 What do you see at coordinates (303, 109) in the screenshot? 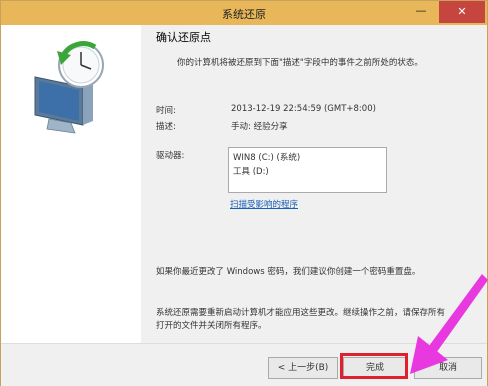
I see `time-value: 2013-12-19 22:54:59 (GMT+8:00)` at bounding box center [303, 109].